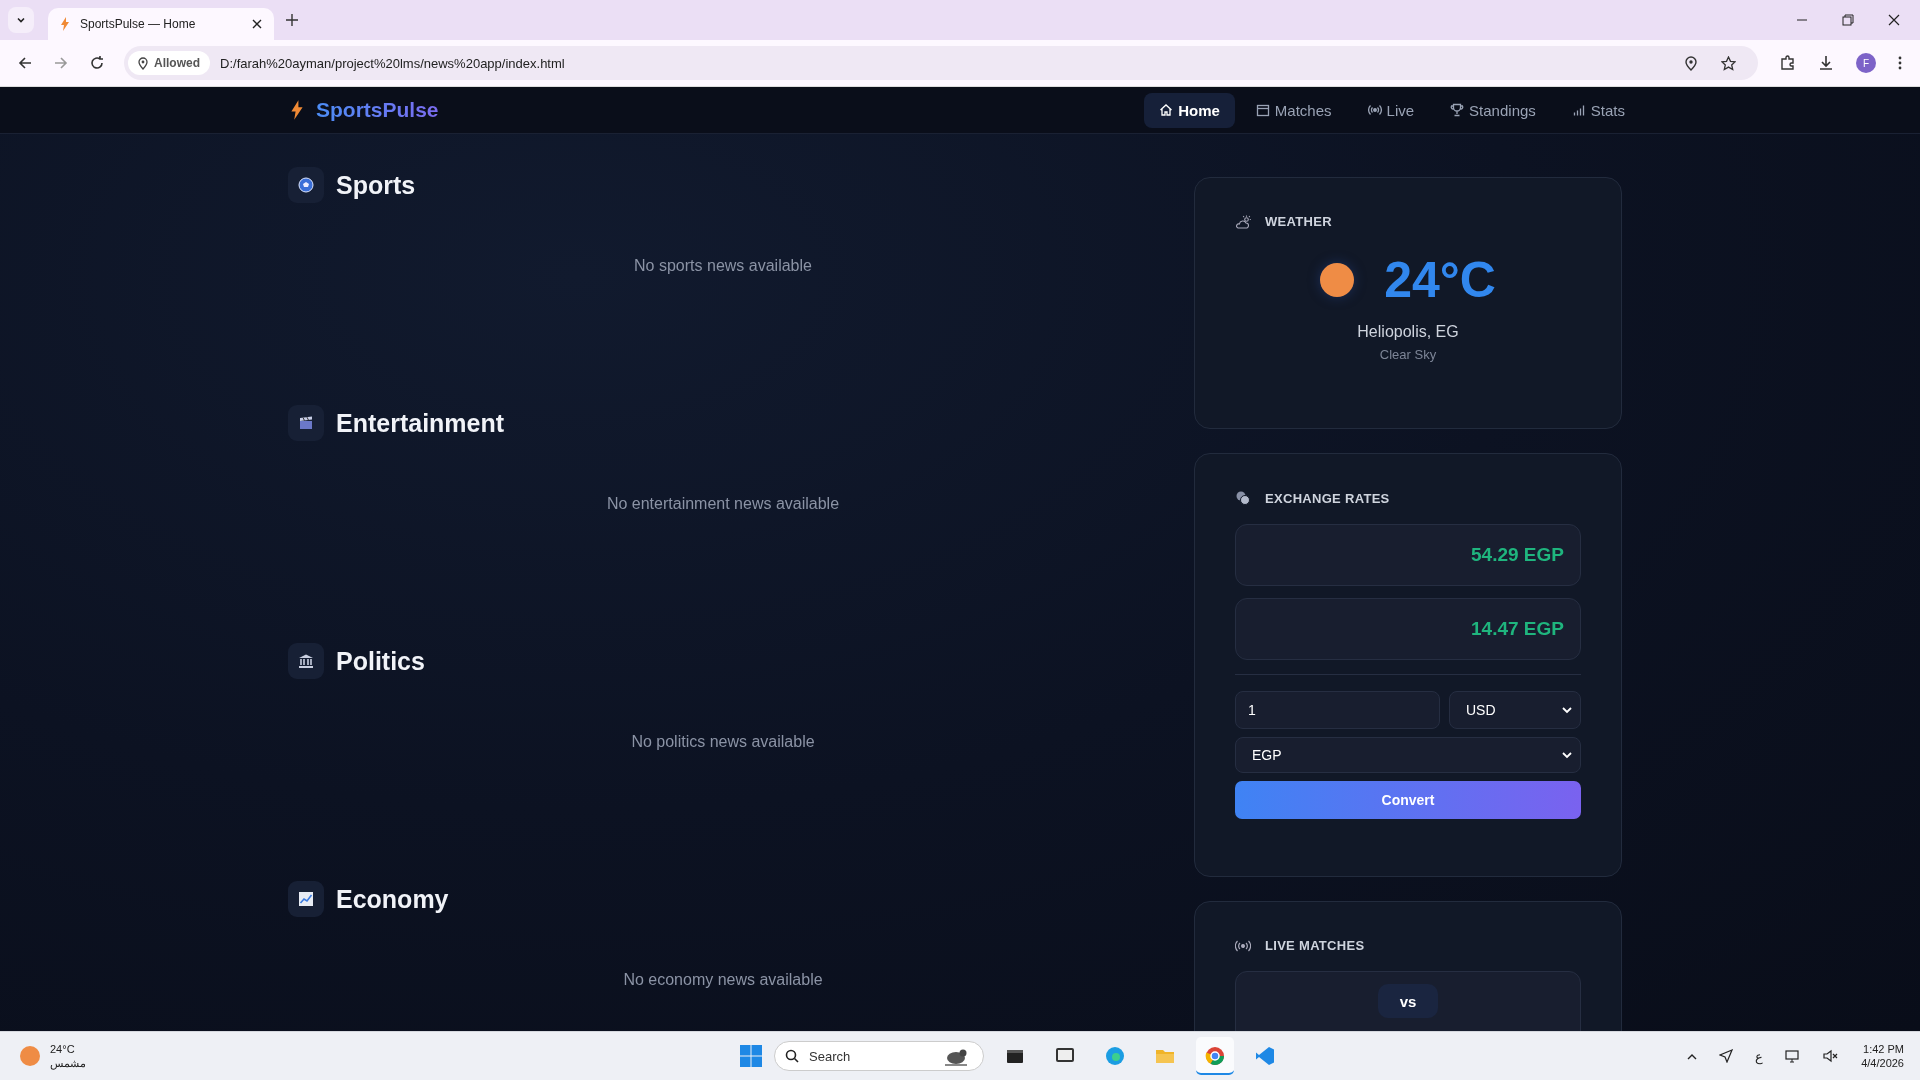 This screenshot has width=1920, height=1080. I want to click on new-tab-icon, so click(292, 20).